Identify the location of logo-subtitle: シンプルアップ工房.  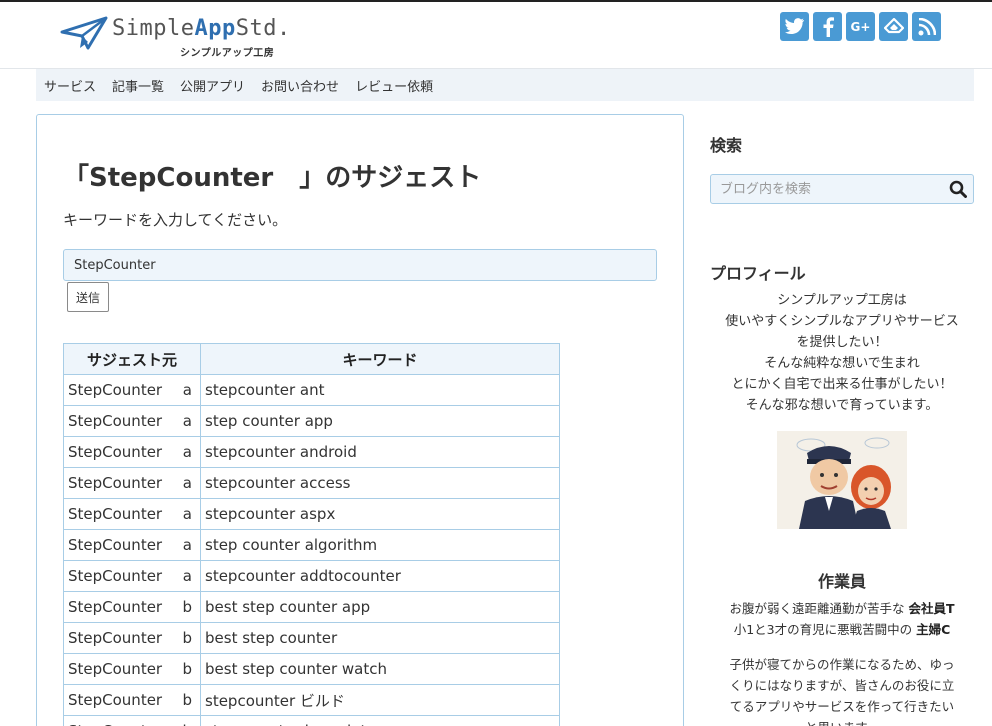
(227, 53).